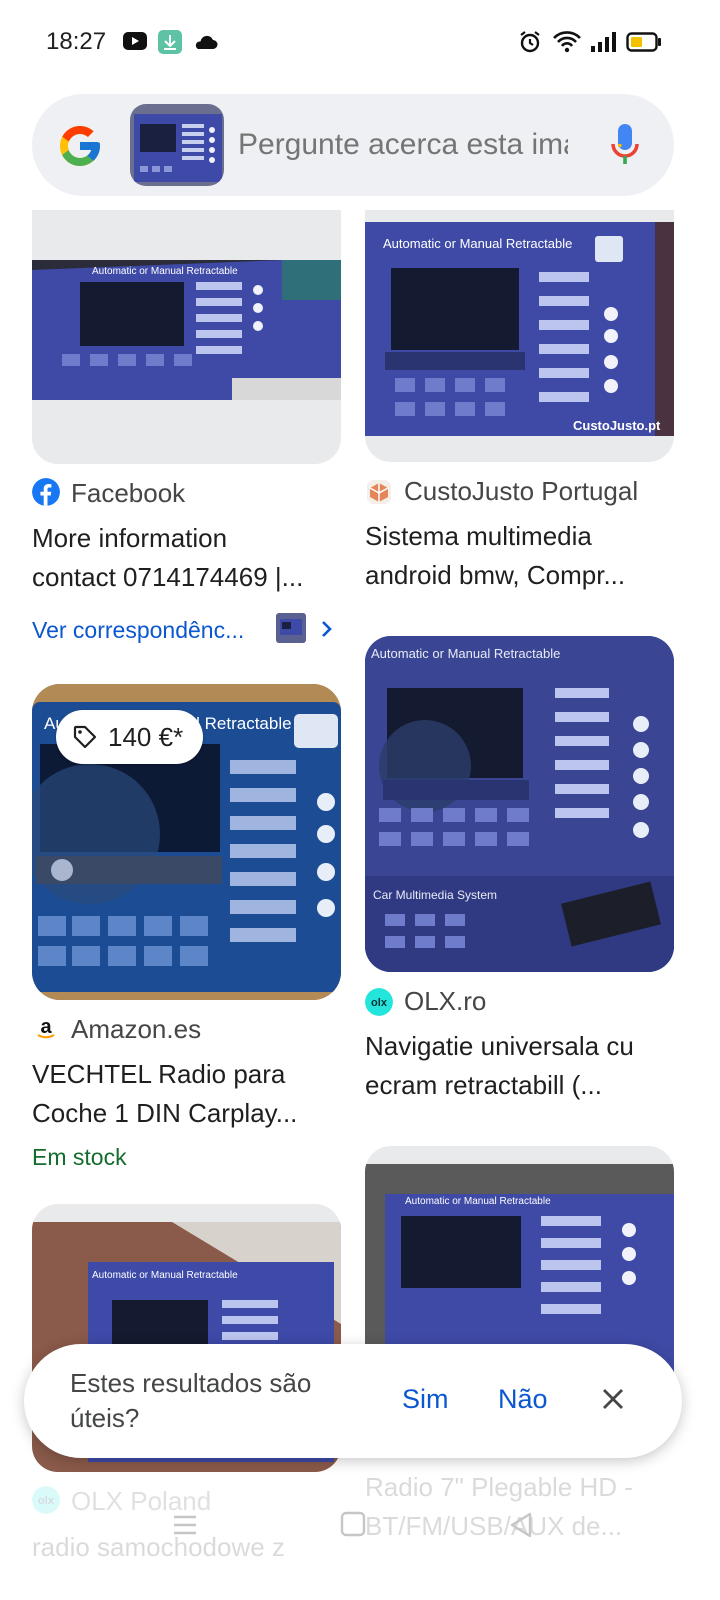  What do you see at coordinates (170, 42) in the screenshot?
I see `download-icon` at bounding box center [170, 42].